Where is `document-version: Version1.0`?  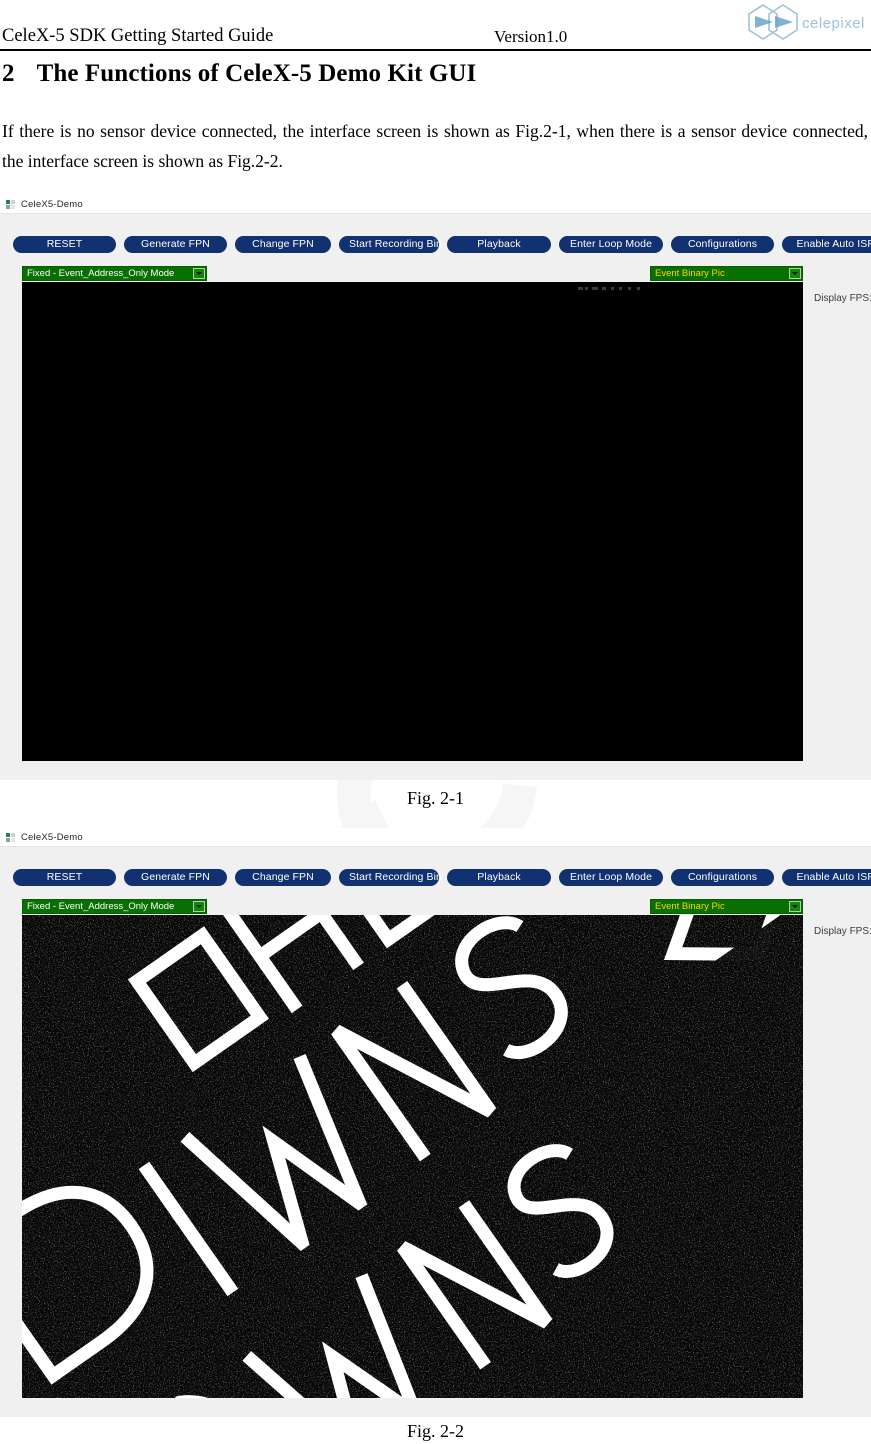
document-version: Version1.0 is located at coordinates (531, 36).